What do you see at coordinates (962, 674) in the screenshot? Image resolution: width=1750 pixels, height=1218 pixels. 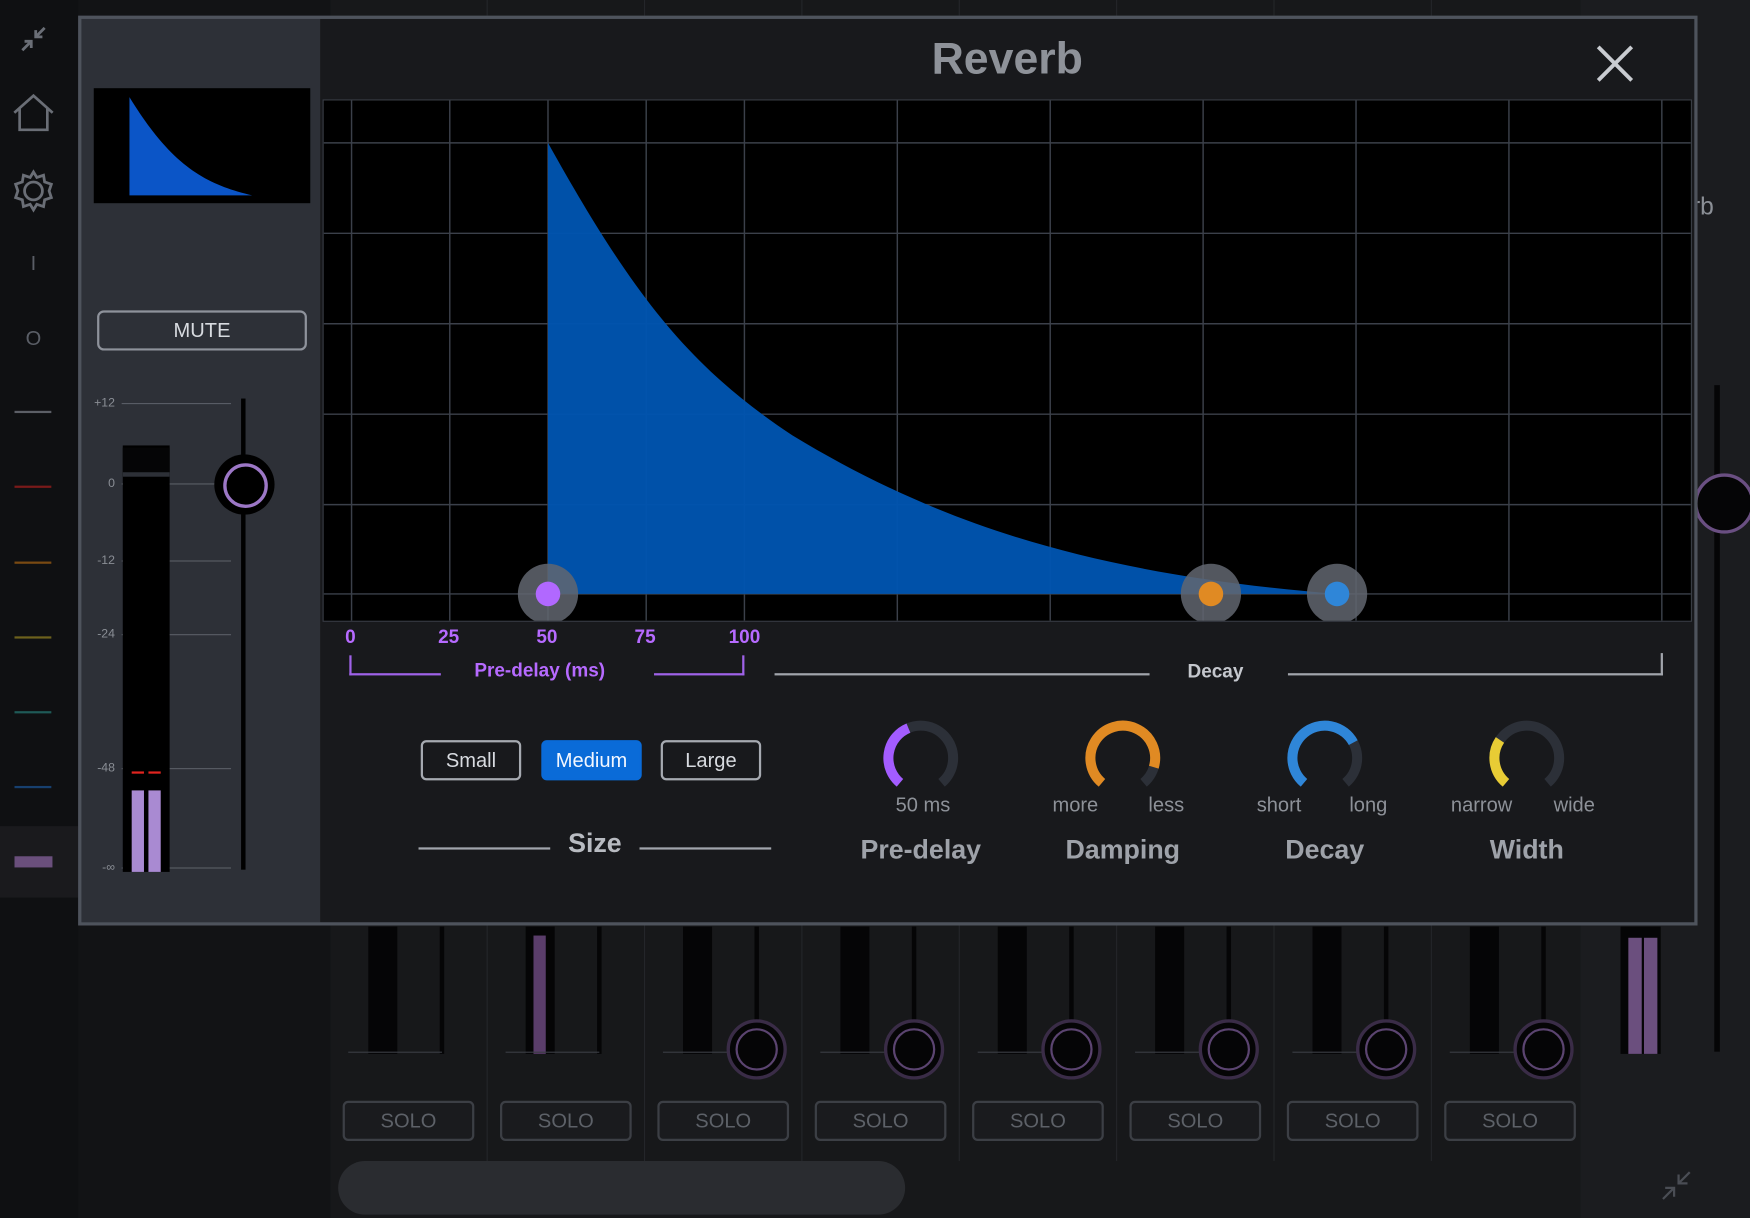 I see `decay-bracket-left` at bounding box center [962, 674].